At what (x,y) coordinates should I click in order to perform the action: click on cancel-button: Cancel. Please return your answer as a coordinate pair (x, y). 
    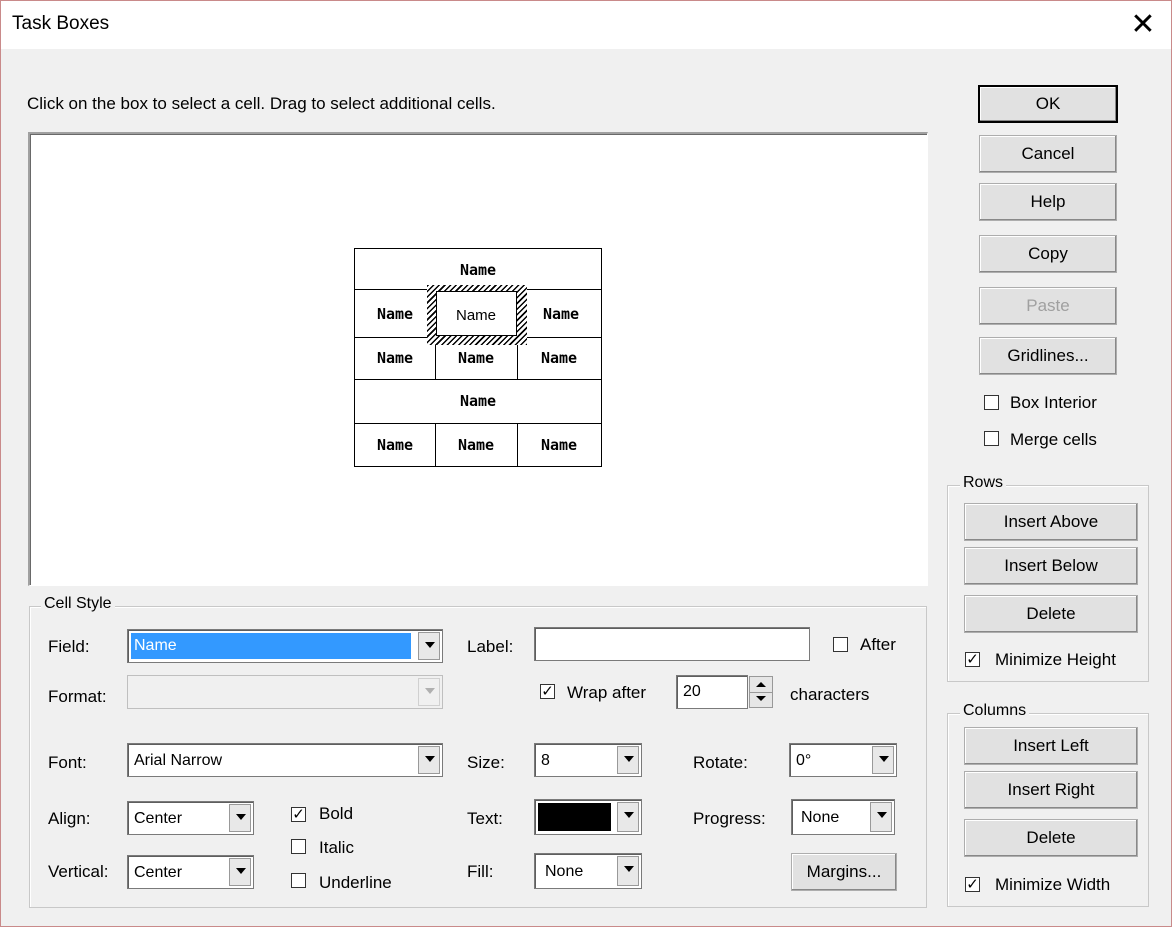
    Looking at the image, I should click on (1048, 154).